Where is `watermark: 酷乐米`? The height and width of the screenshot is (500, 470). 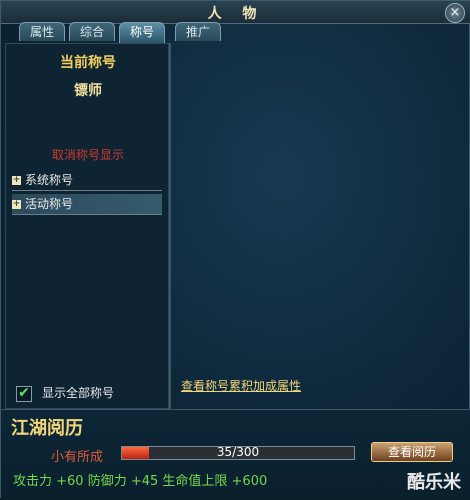
watermark: 酷乐米 is located at coordinates (434, 482).